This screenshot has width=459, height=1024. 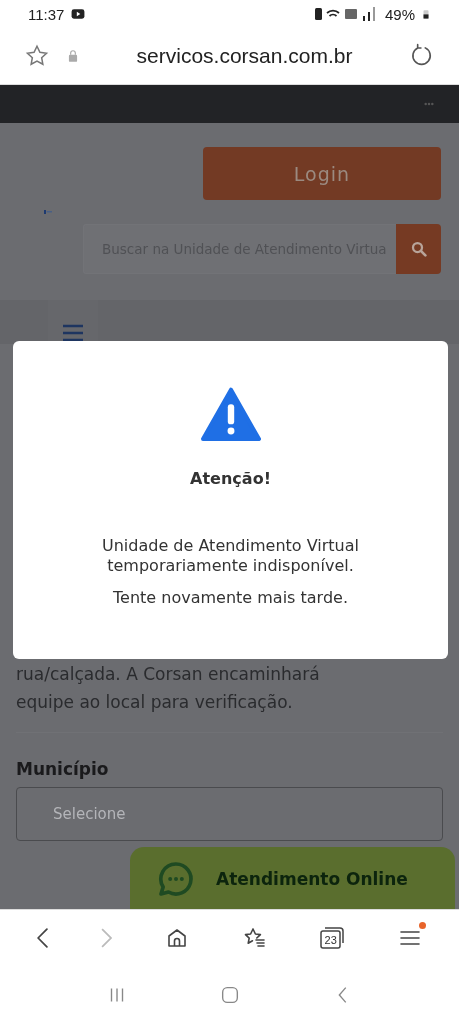 What do you see at coordinates (230, 556) in the screenshot?
I see `dialog-message: Unidade de Atendimento Virtual temporariamente indisponível.` at bounding box center [230, 556].